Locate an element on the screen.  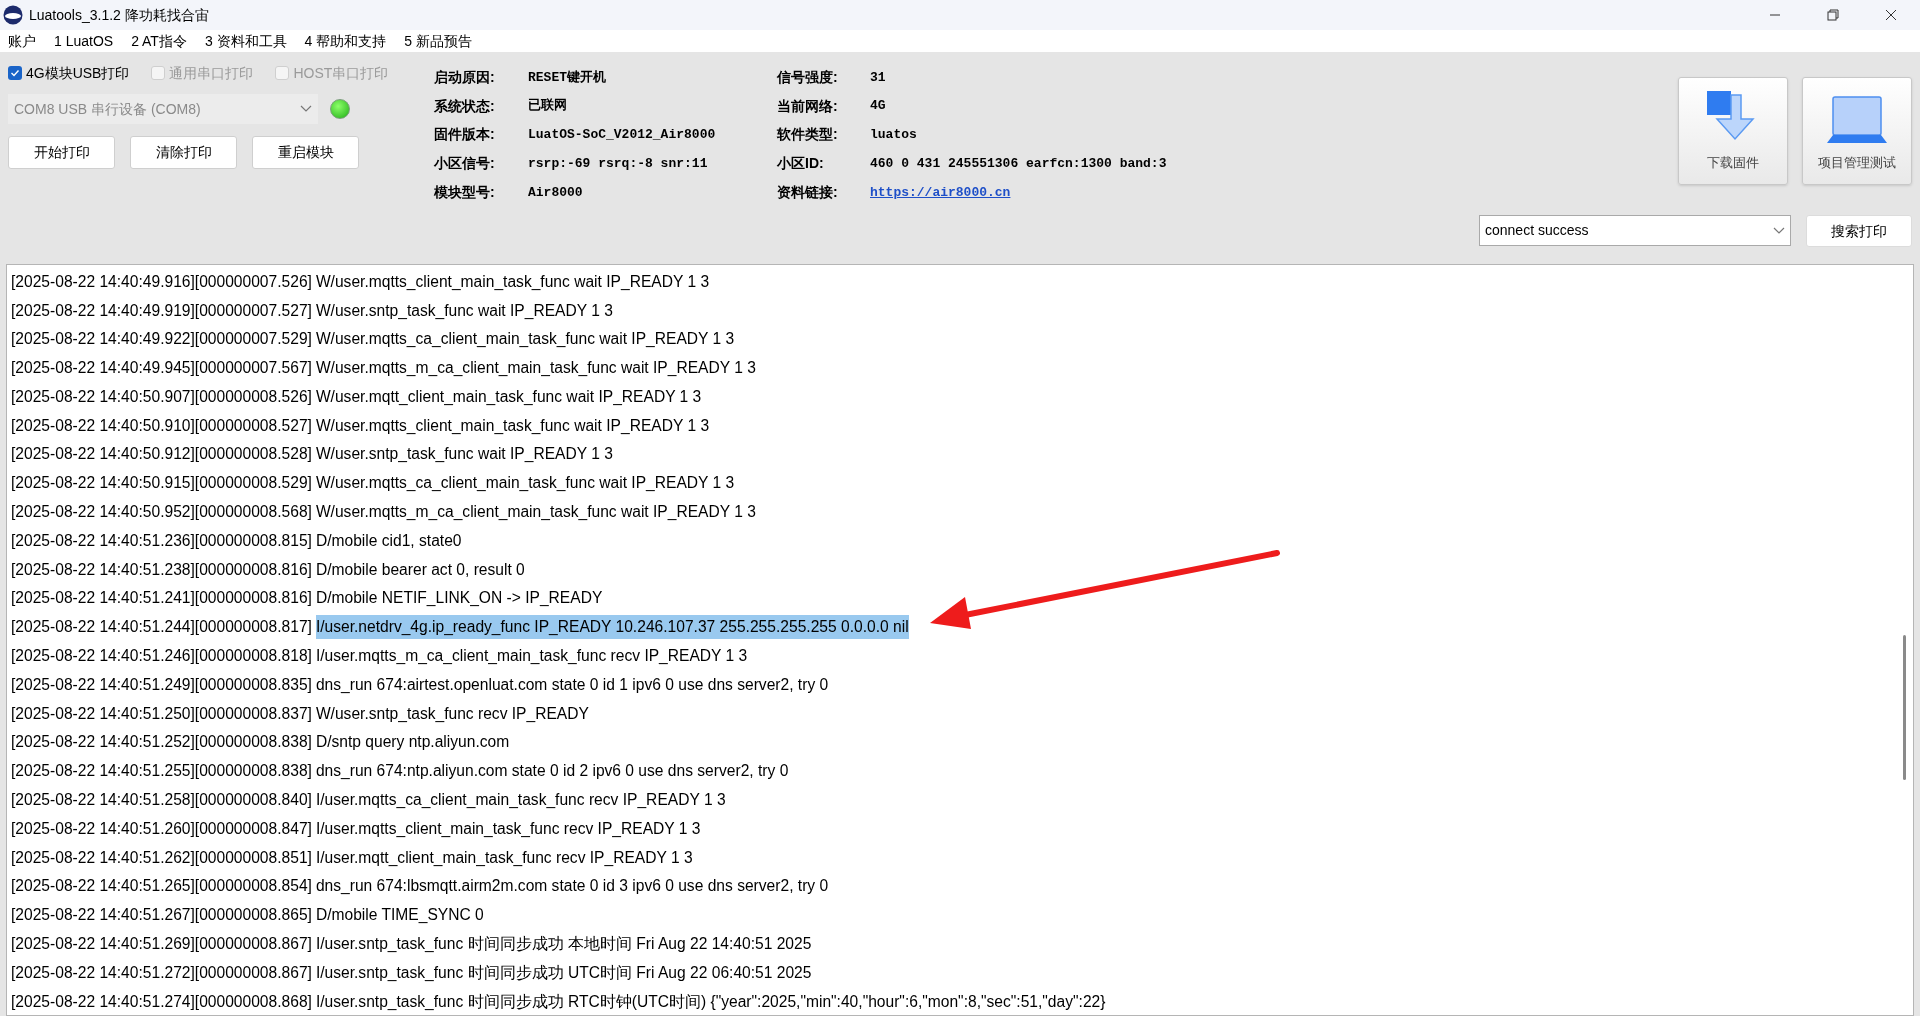
log-message: I/user.mqtts_m_ca_client_main_task_func recv IP_READY 1 3 is located at coordinates (531, 656).